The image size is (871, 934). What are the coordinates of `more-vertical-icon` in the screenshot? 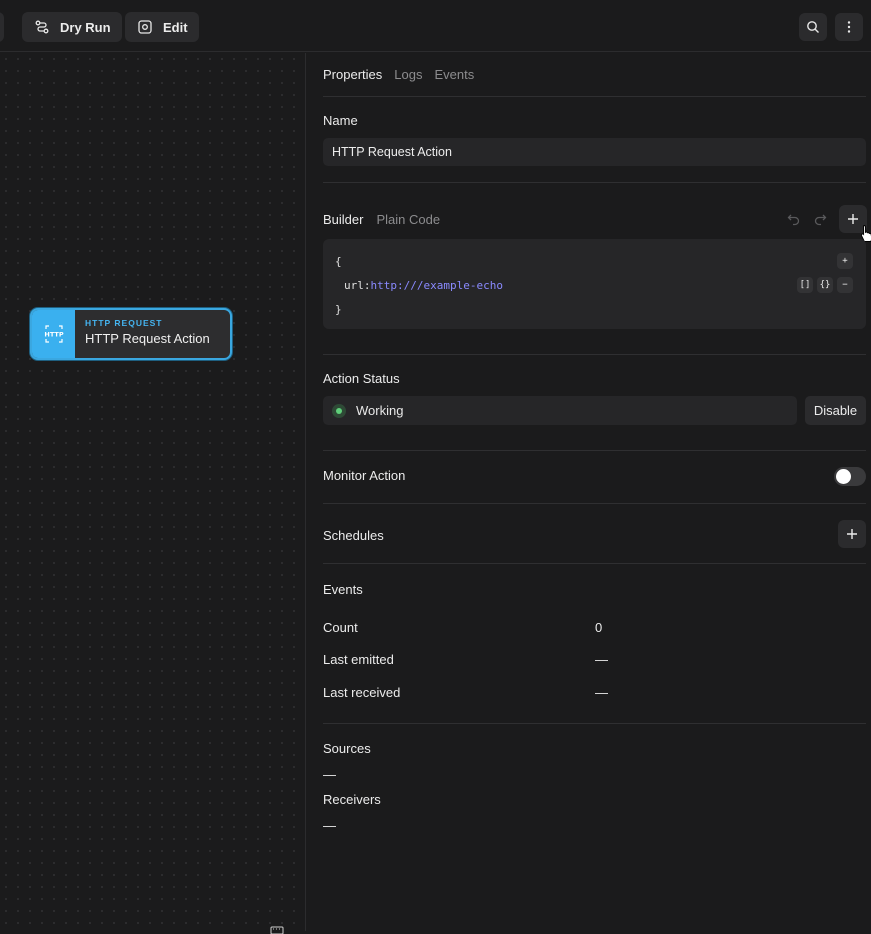 It's located at (849, 27).